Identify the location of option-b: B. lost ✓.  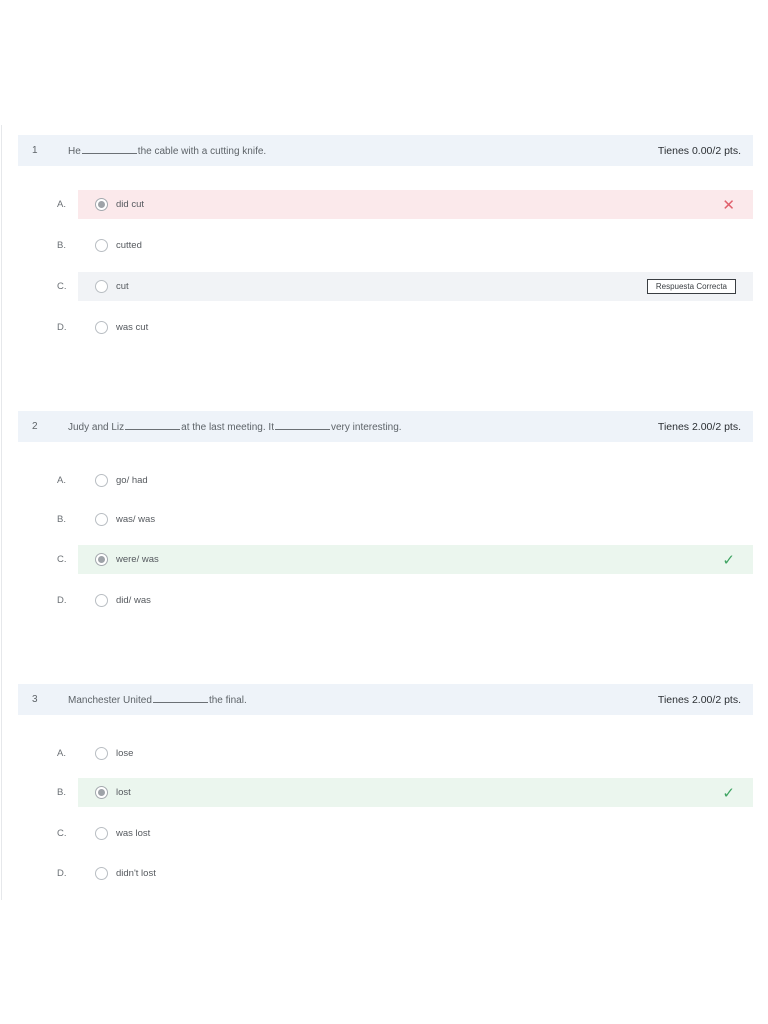
(385, 792).